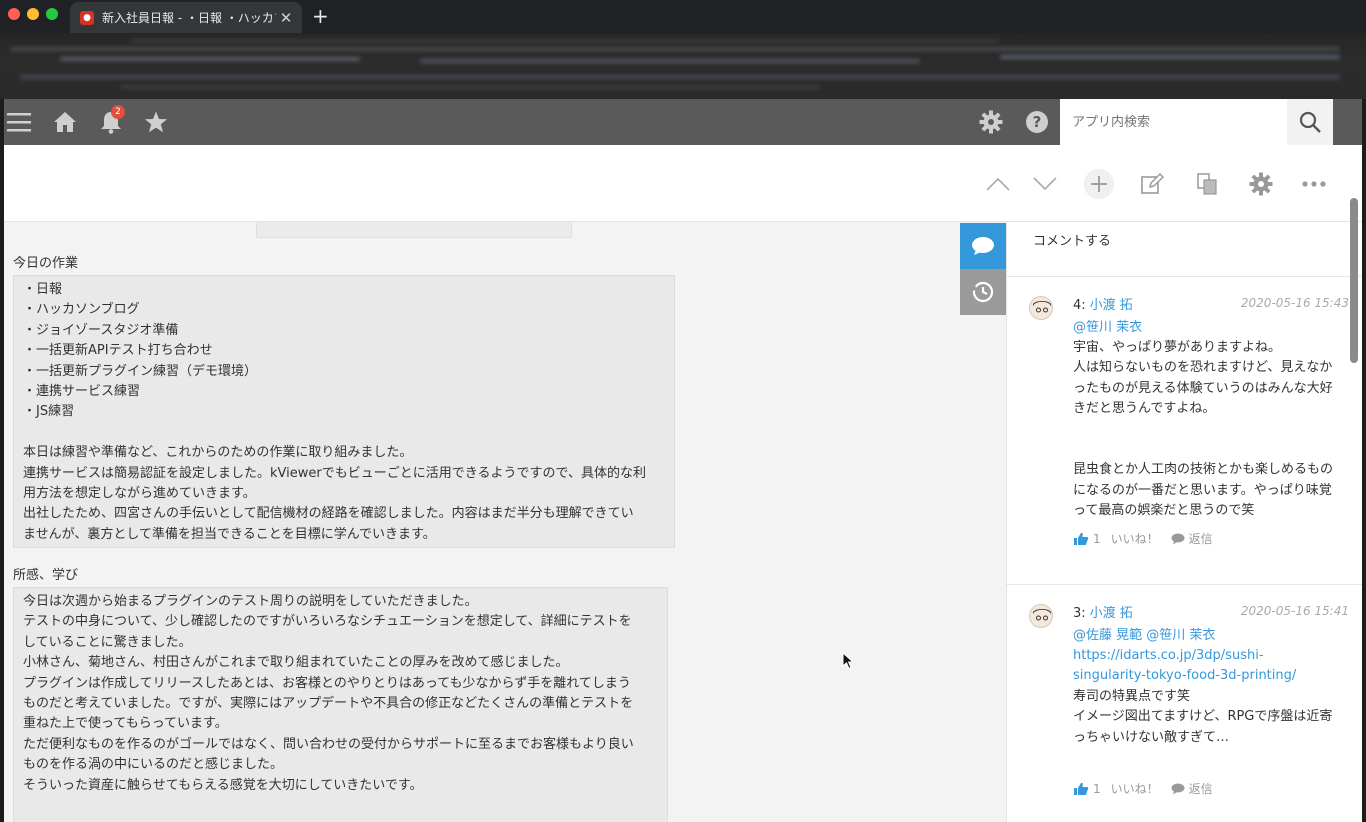 This screenshot has height=822, width=1366. What do you see at coordinates (683, 122) in the screenshot?
I see `app-header: 2 ?` at bounding box center [683, 122].